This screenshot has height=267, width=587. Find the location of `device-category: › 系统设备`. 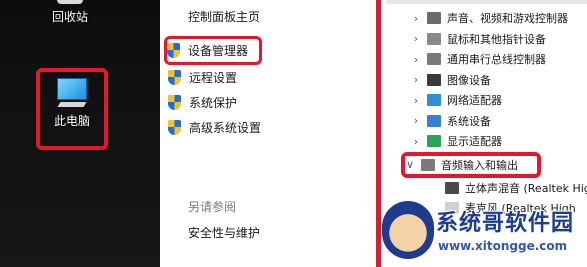

device-category: › 系统设备 is located at coordinates (484, 121).